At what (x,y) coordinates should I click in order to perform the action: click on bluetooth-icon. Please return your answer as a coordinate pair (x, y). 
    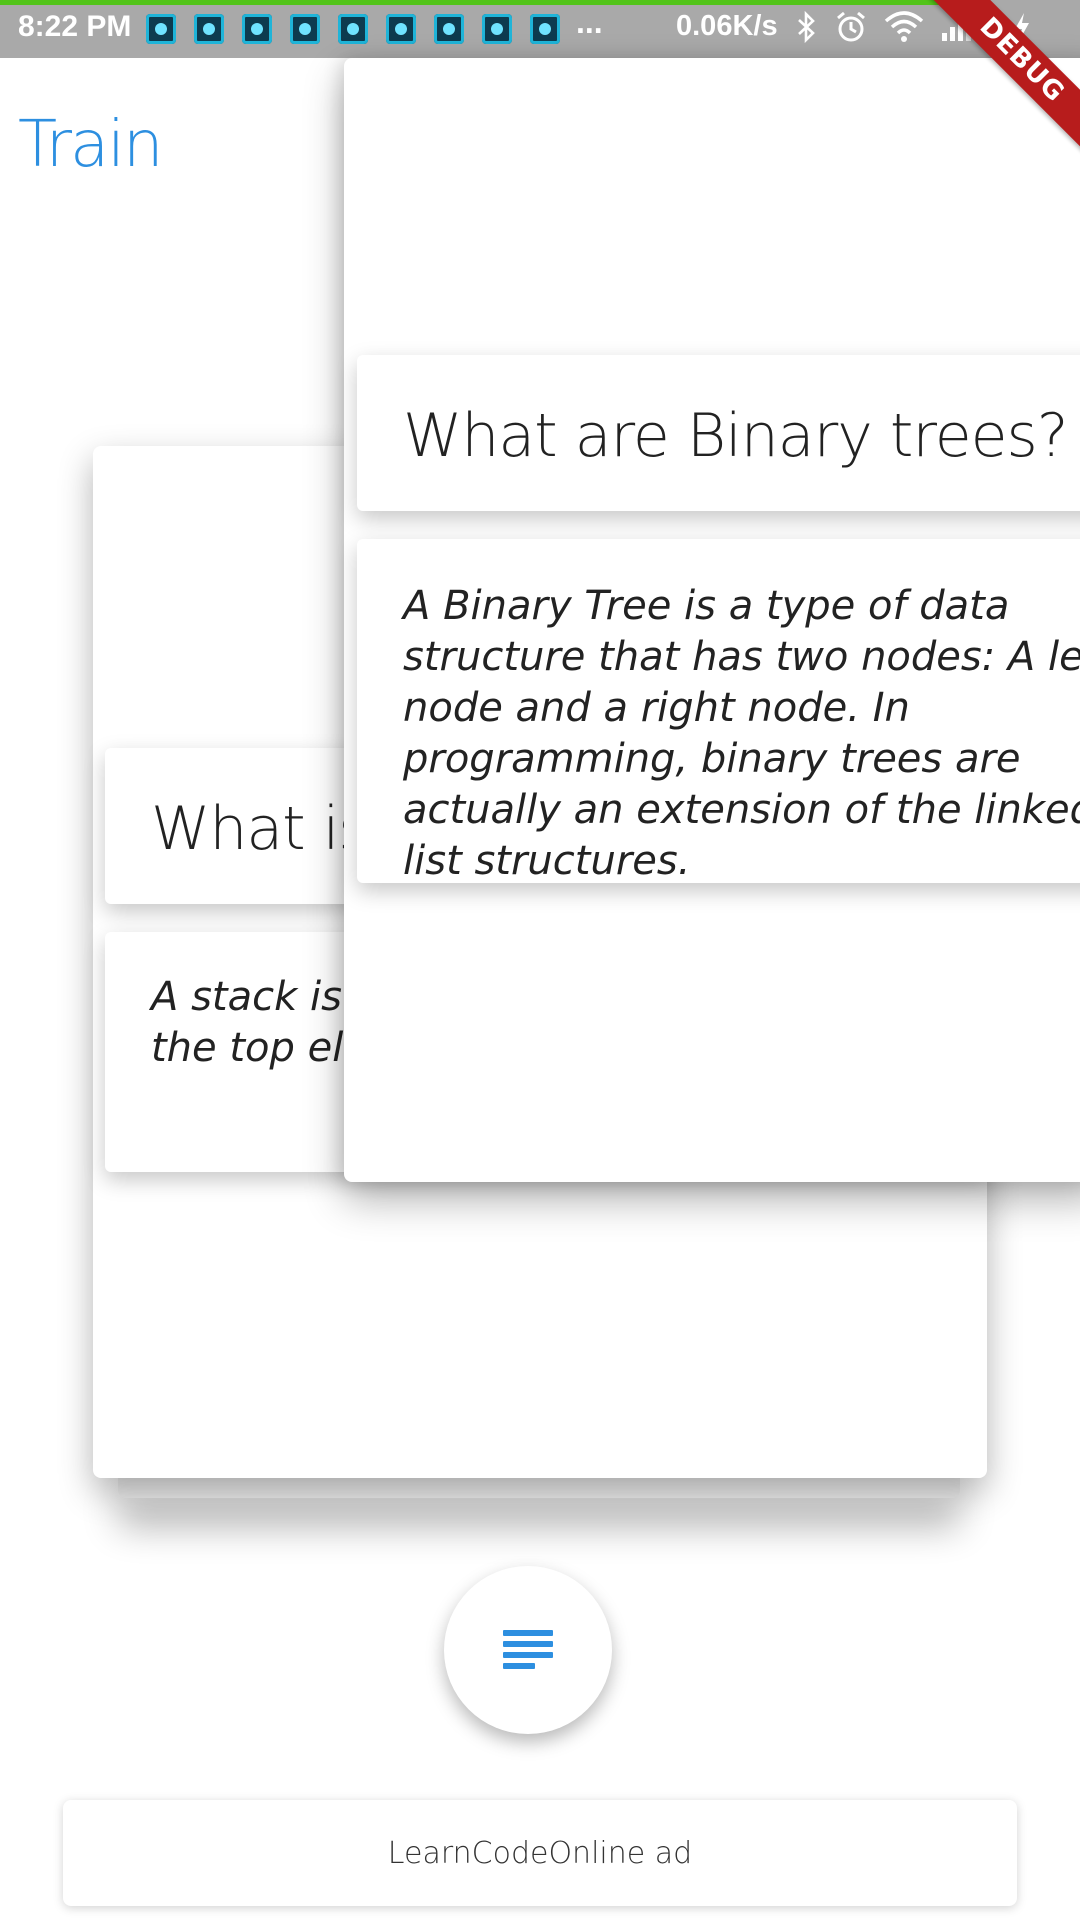
    Looking at the image, I should click on (807, 31).